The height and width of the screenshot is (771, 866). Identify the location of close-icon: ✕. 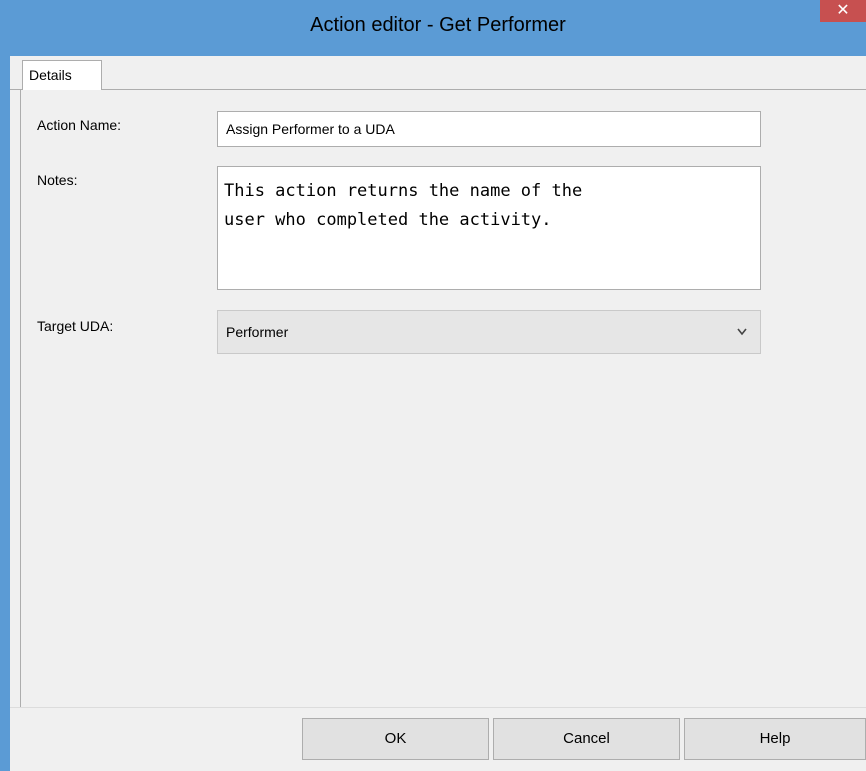
(843, 10).